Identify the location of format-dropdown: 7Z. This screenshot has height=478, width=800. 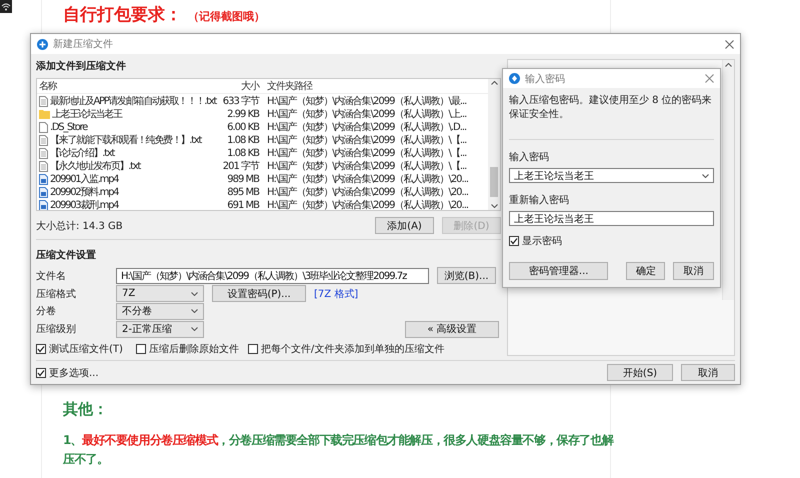
(160, 293).